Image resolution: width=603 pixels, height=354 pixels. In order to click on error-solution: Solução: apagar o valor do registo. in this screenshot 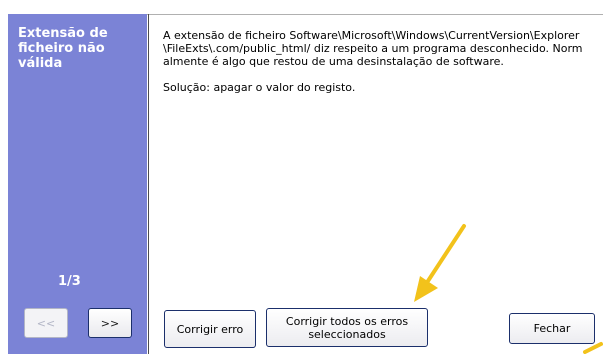, I will do `click(259, 87)`.